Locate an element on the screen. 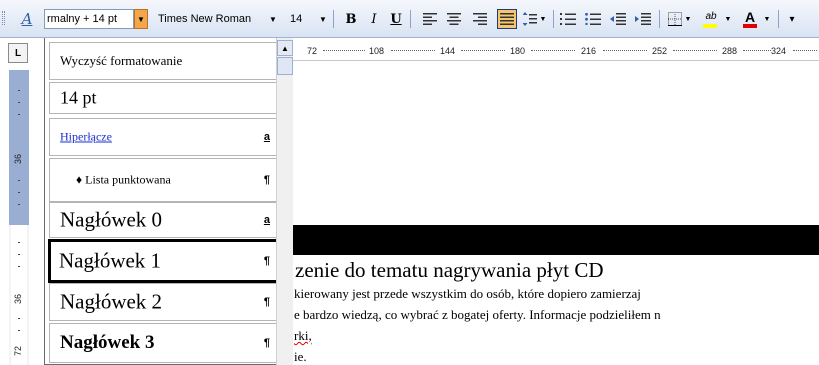  style-item-heading-3: Nagłówek 3 ¶ is located at coordinates (163, 343).